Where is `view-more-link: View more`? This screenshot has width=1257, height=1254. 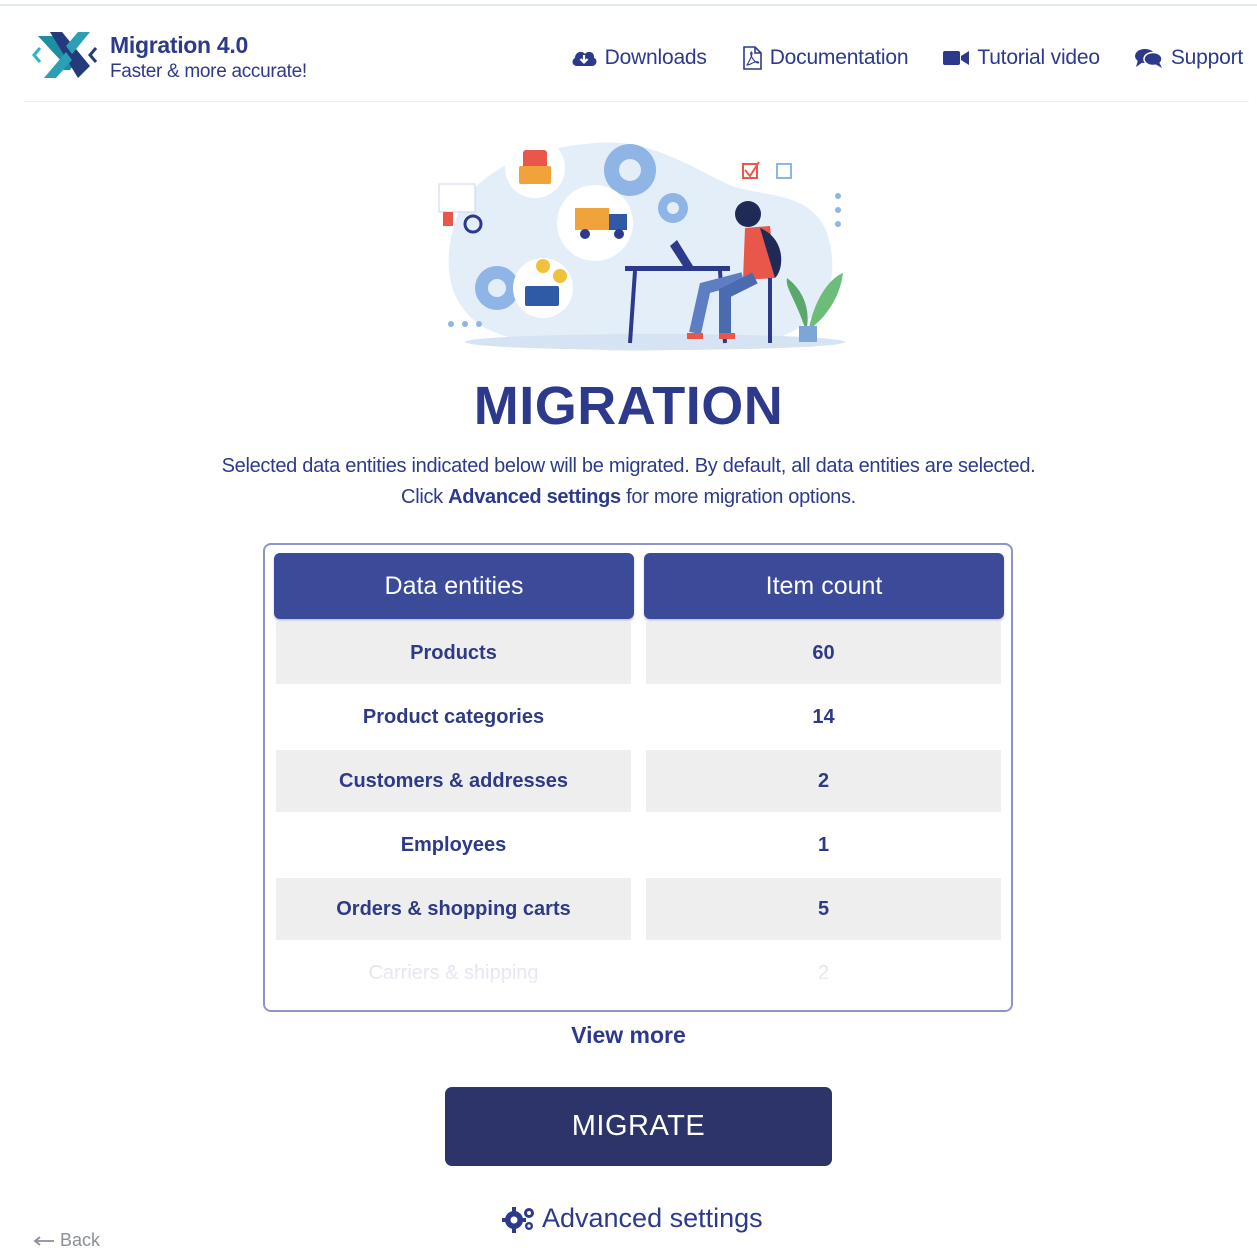
view-more-link: View more is located at coordinates (628, 1035).